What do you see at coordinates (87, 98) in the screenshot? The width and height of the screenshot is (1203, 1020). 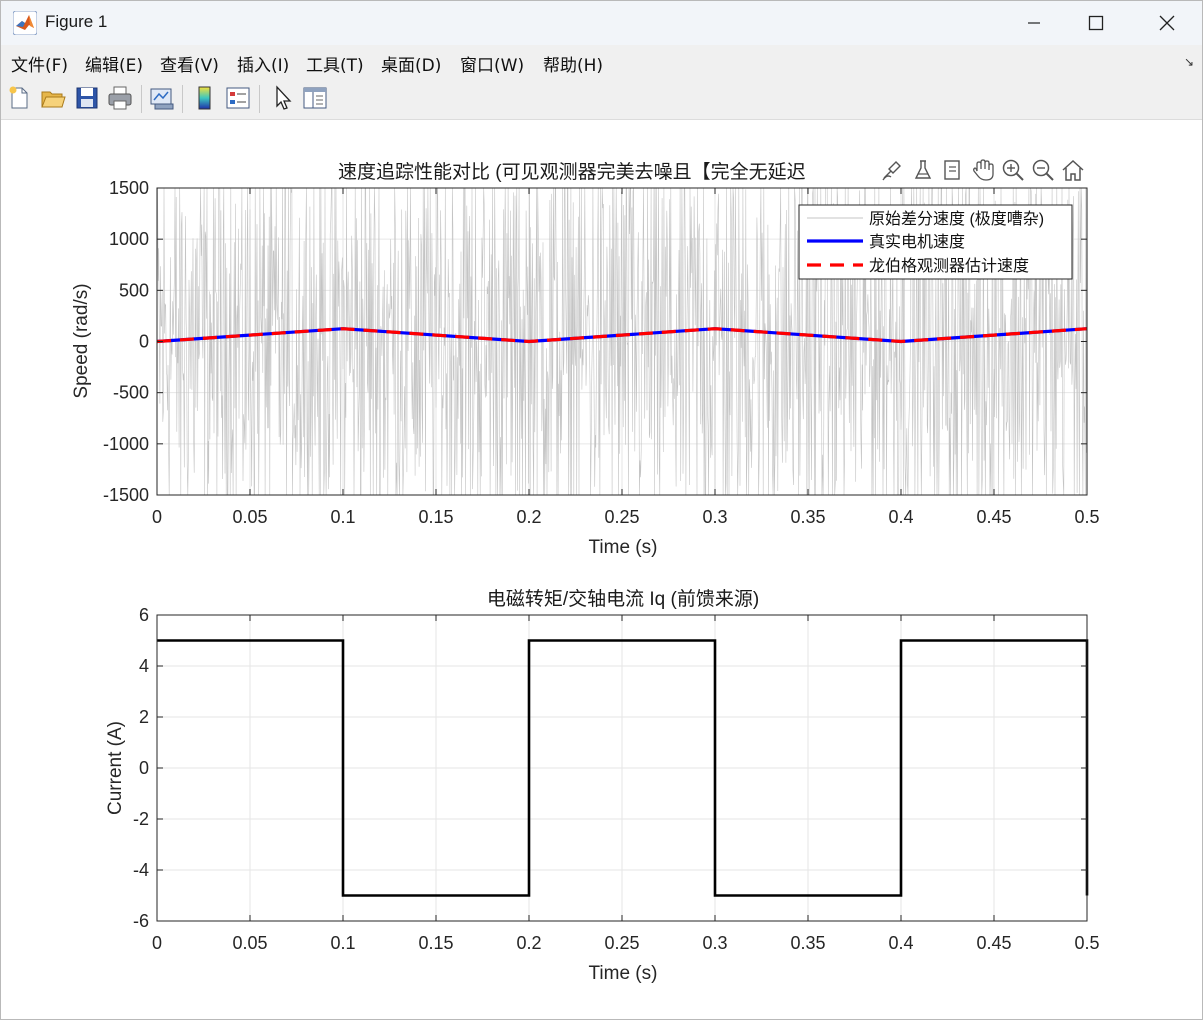 I see `save-icon` at bounding box center [87, 98].